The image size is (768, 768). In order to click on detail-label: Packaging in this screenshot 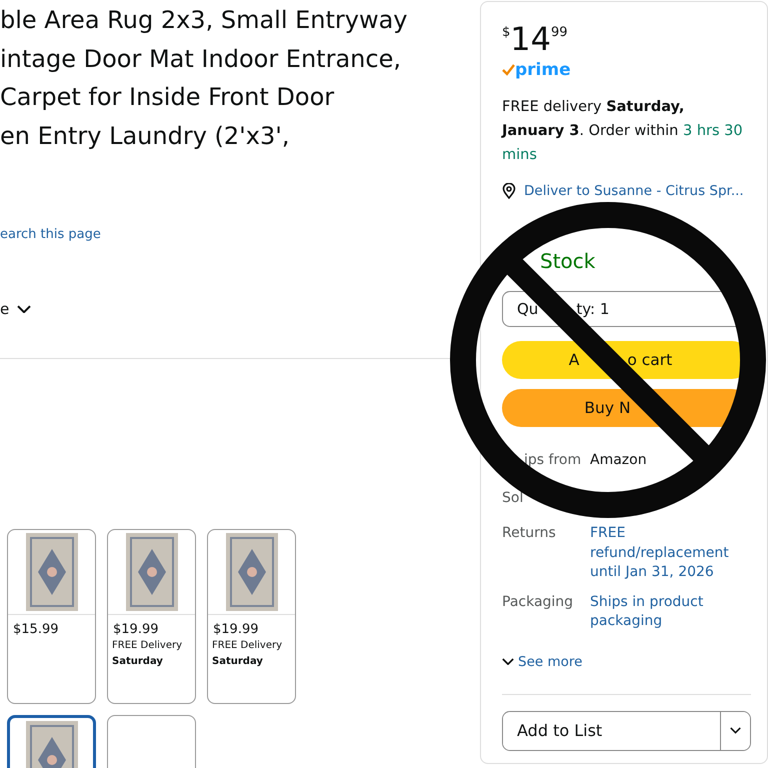, I will do `click(538, 602)`.